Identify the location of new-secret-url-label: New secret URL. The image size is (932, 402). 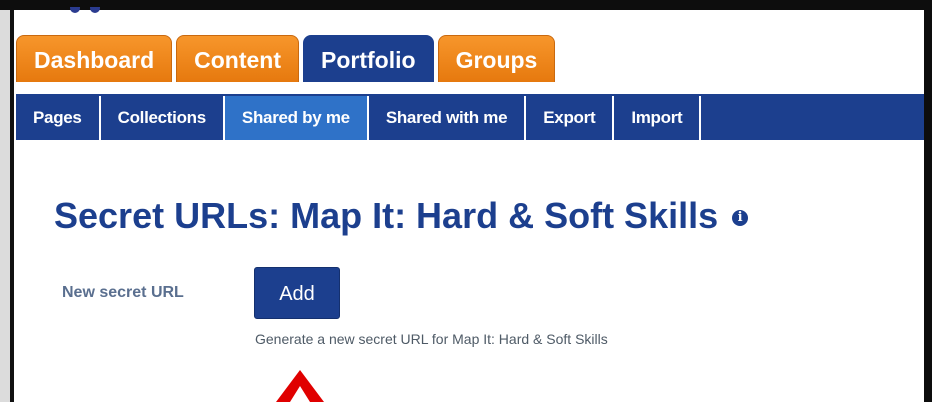
(123, 292).